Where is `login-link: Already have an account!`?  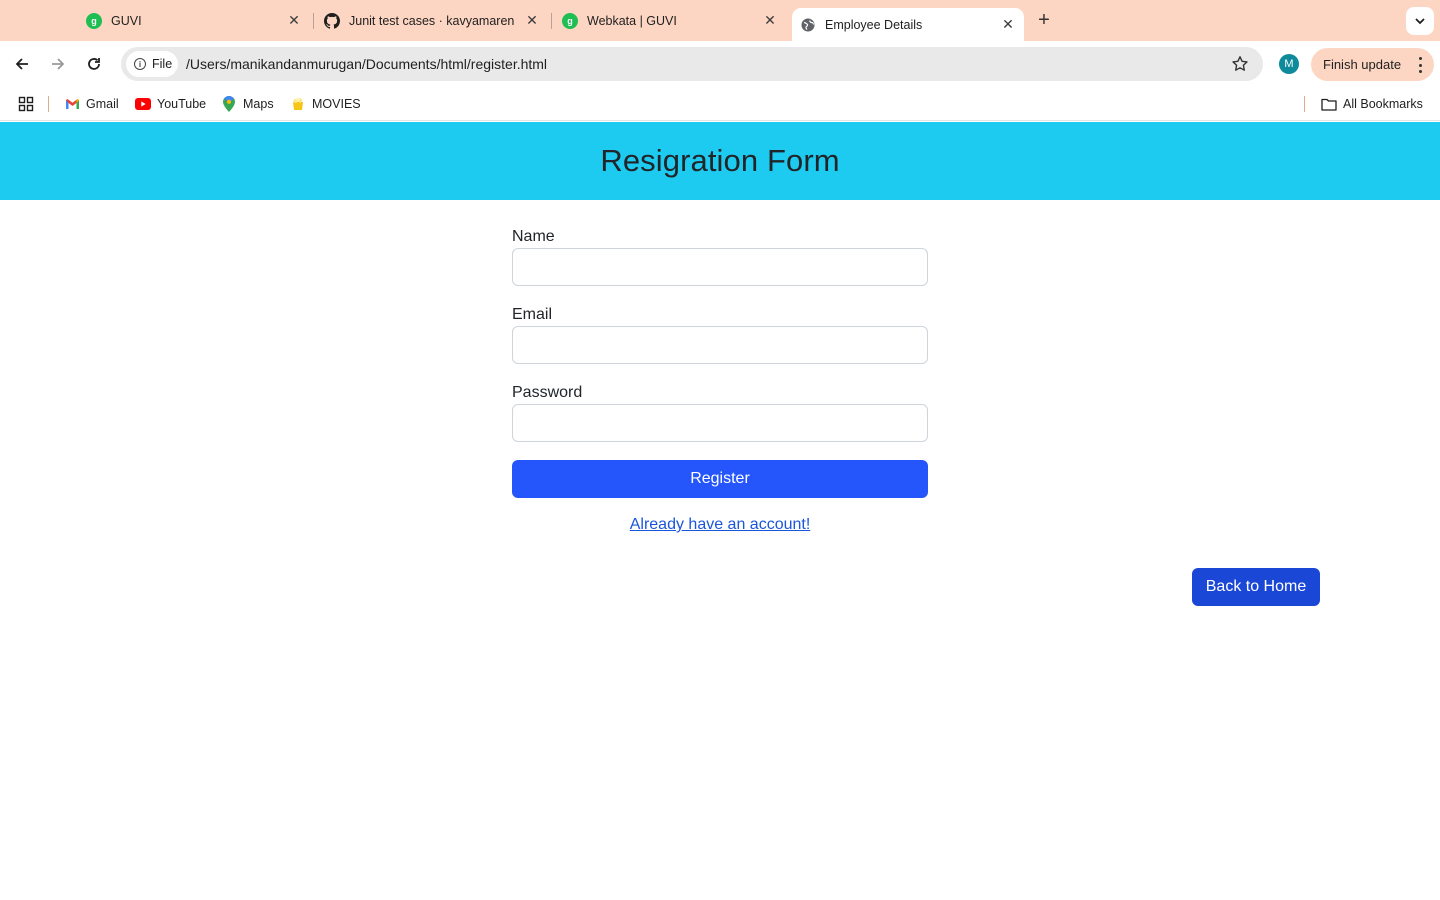 login-link: Already have an account! is located at coordinates (720, 525).